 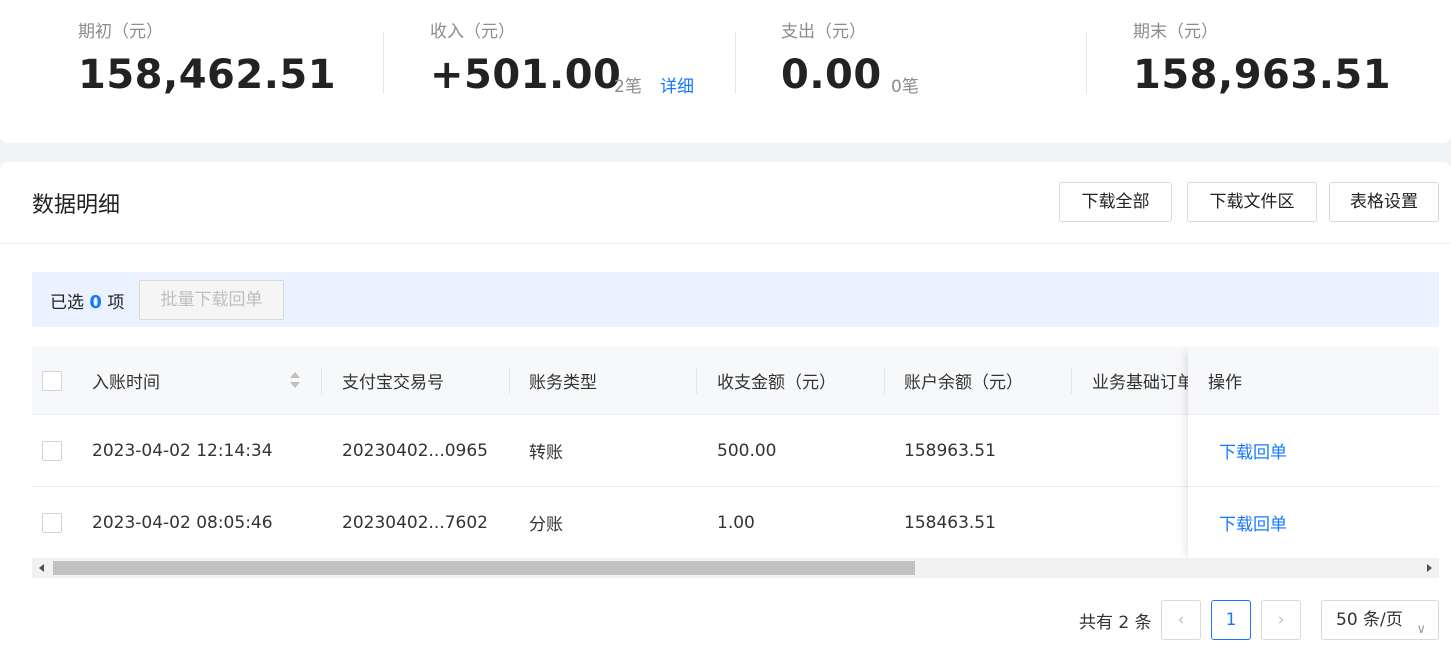 I want to click on scroll-left-icon, so click(x=41, y=568).